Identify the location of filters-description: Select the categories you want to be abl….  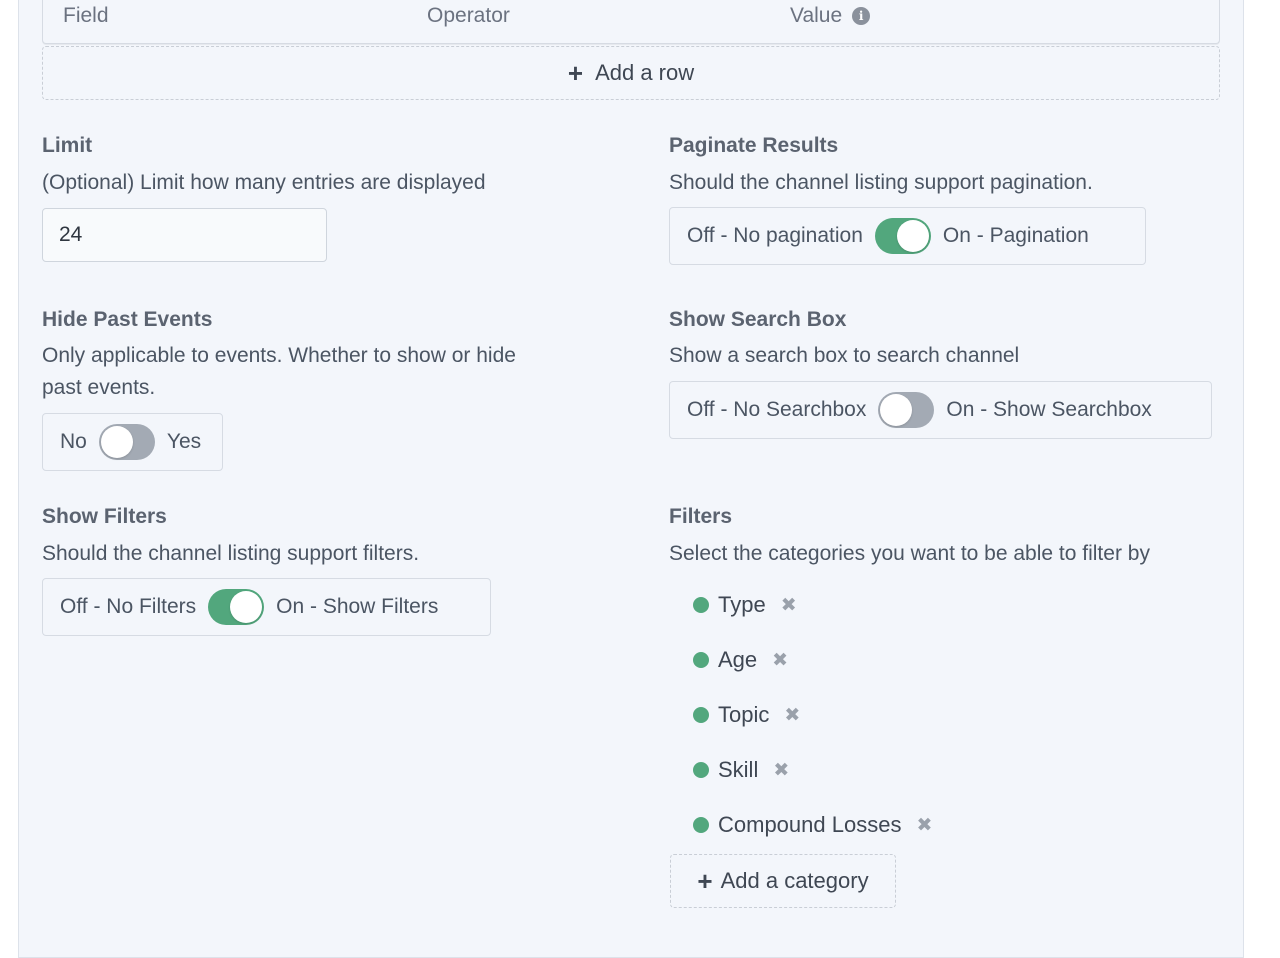
(909, 553).